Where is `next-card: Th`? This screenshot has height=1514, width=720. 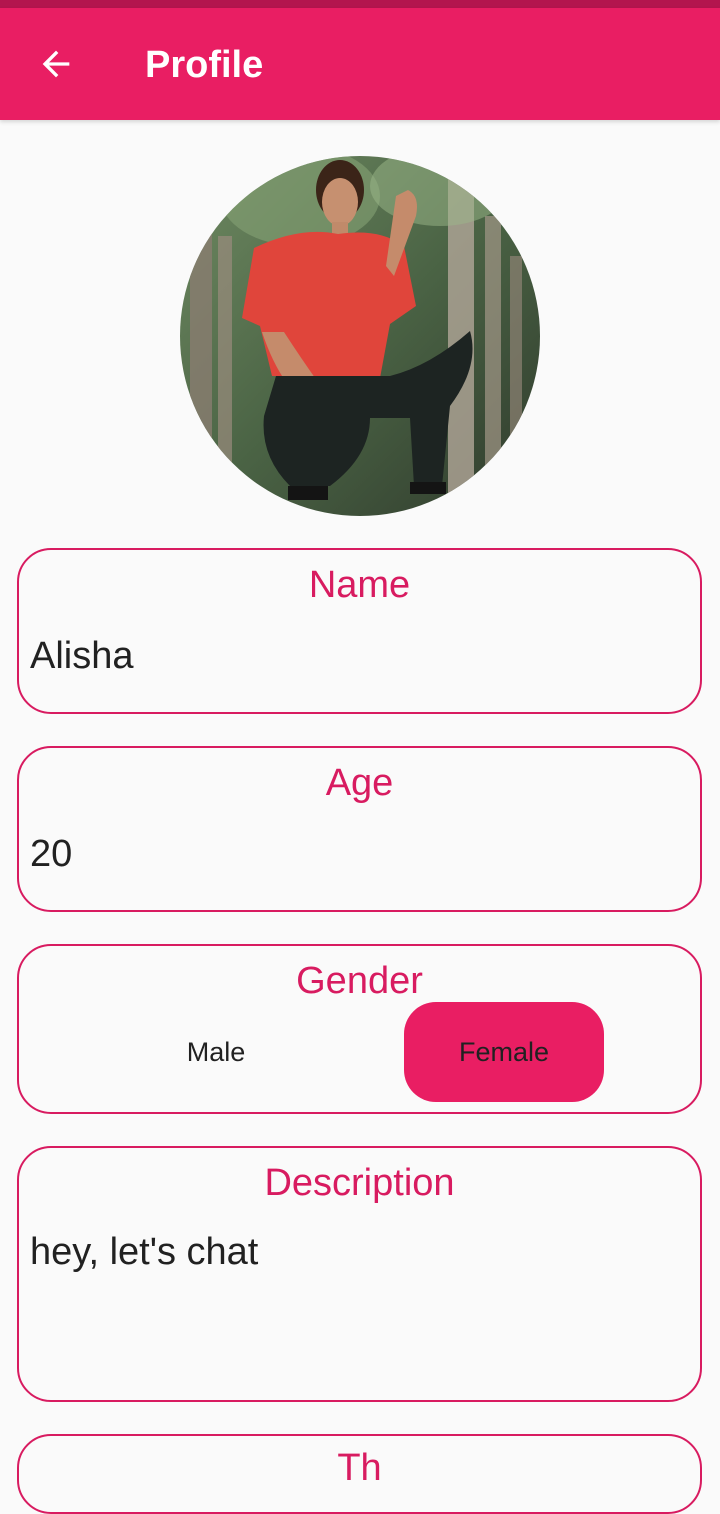 next-card: Th is located at coordinates (359, 1474).